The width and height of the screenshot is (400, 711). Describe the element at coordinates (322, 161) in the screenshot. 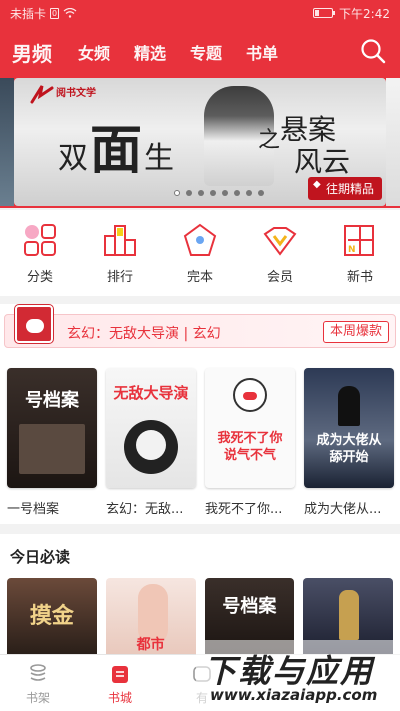

I see `banner-subtitle-line2: 风云` at that location.